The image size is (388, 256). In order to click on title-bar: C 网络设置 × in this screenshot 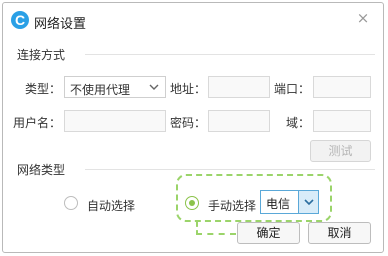, I will do `click(193, 20)`.